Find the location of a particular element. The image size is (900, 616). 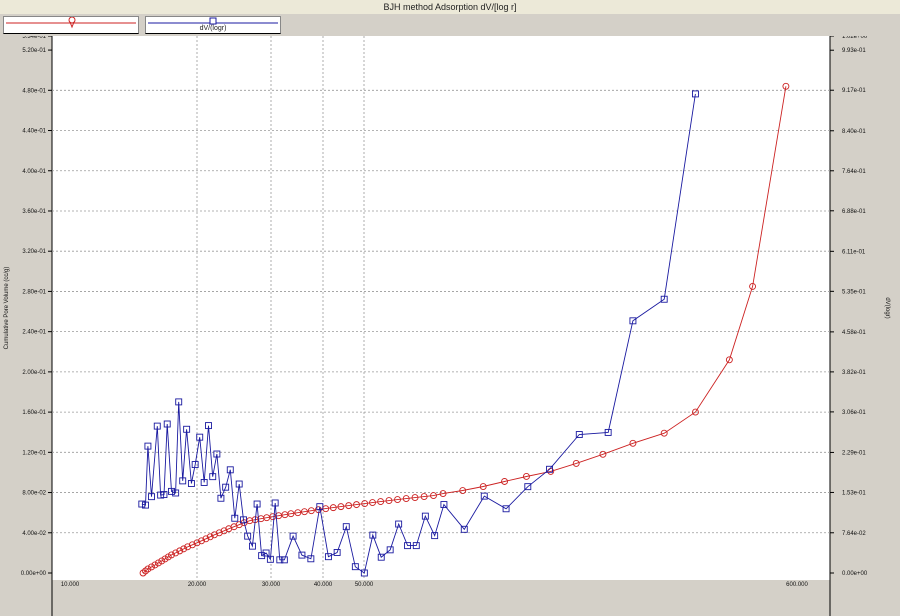

y-right-tick-label: 1.02e+00 is located at coordinates (855, 38).